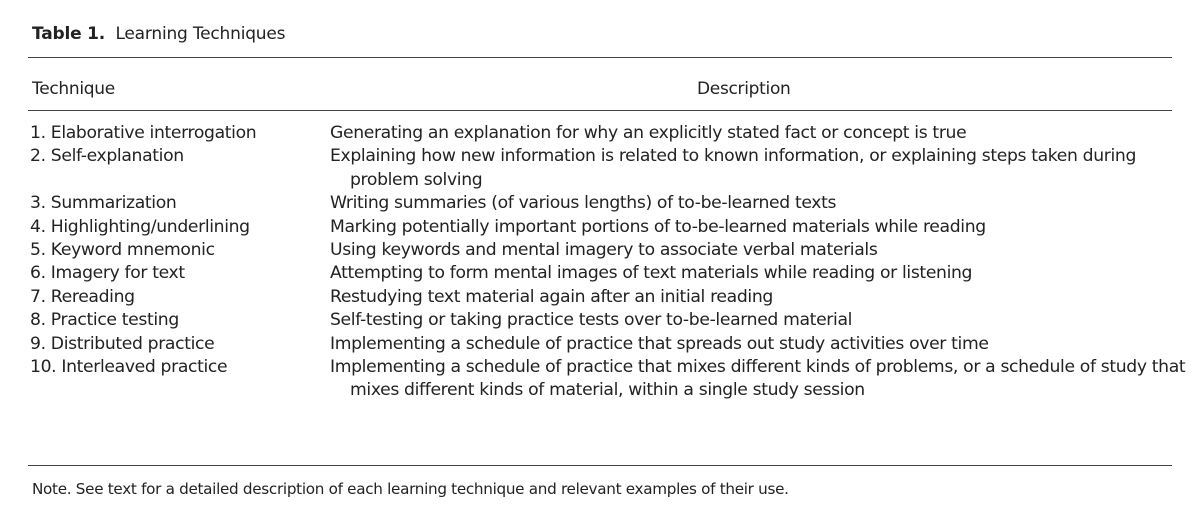  I want to click on header-description: Description, so click(744, 89).